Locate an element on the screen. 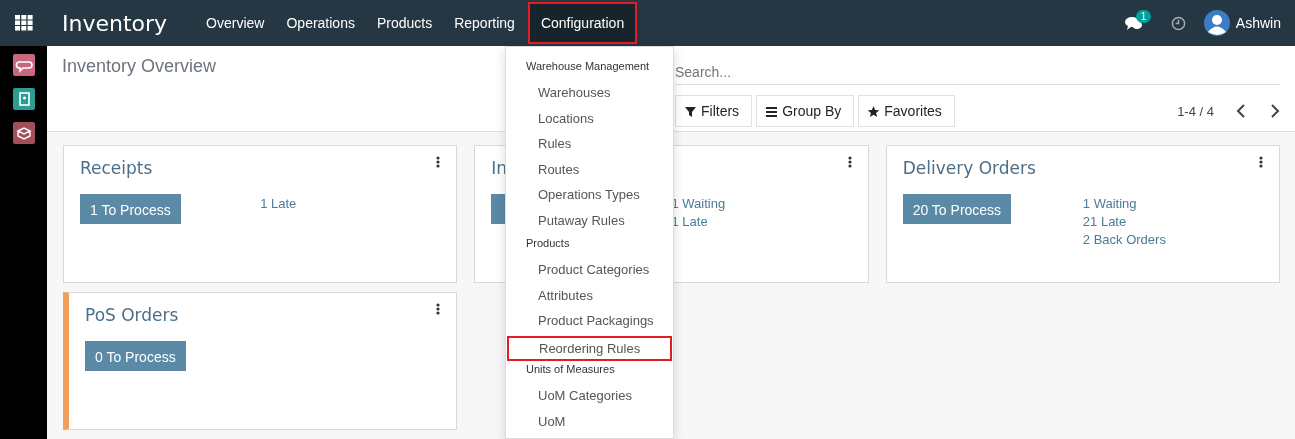 Image resolution: width=1295 pixels, height=439 pixels. menu-item: Warehouses is located at coordinates (589, 95).